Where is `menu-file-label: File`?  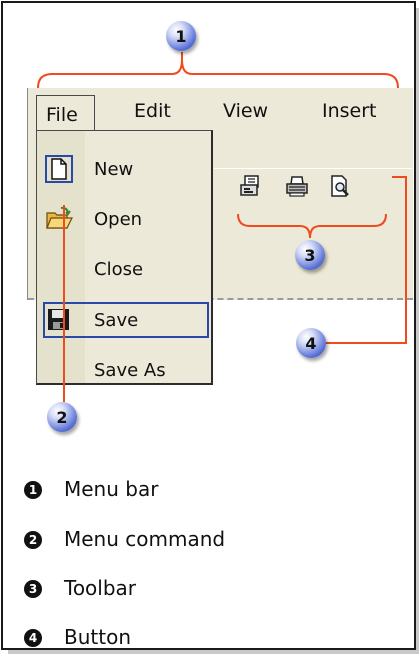 menu-file-label: File is located at coordinates (62, 115).